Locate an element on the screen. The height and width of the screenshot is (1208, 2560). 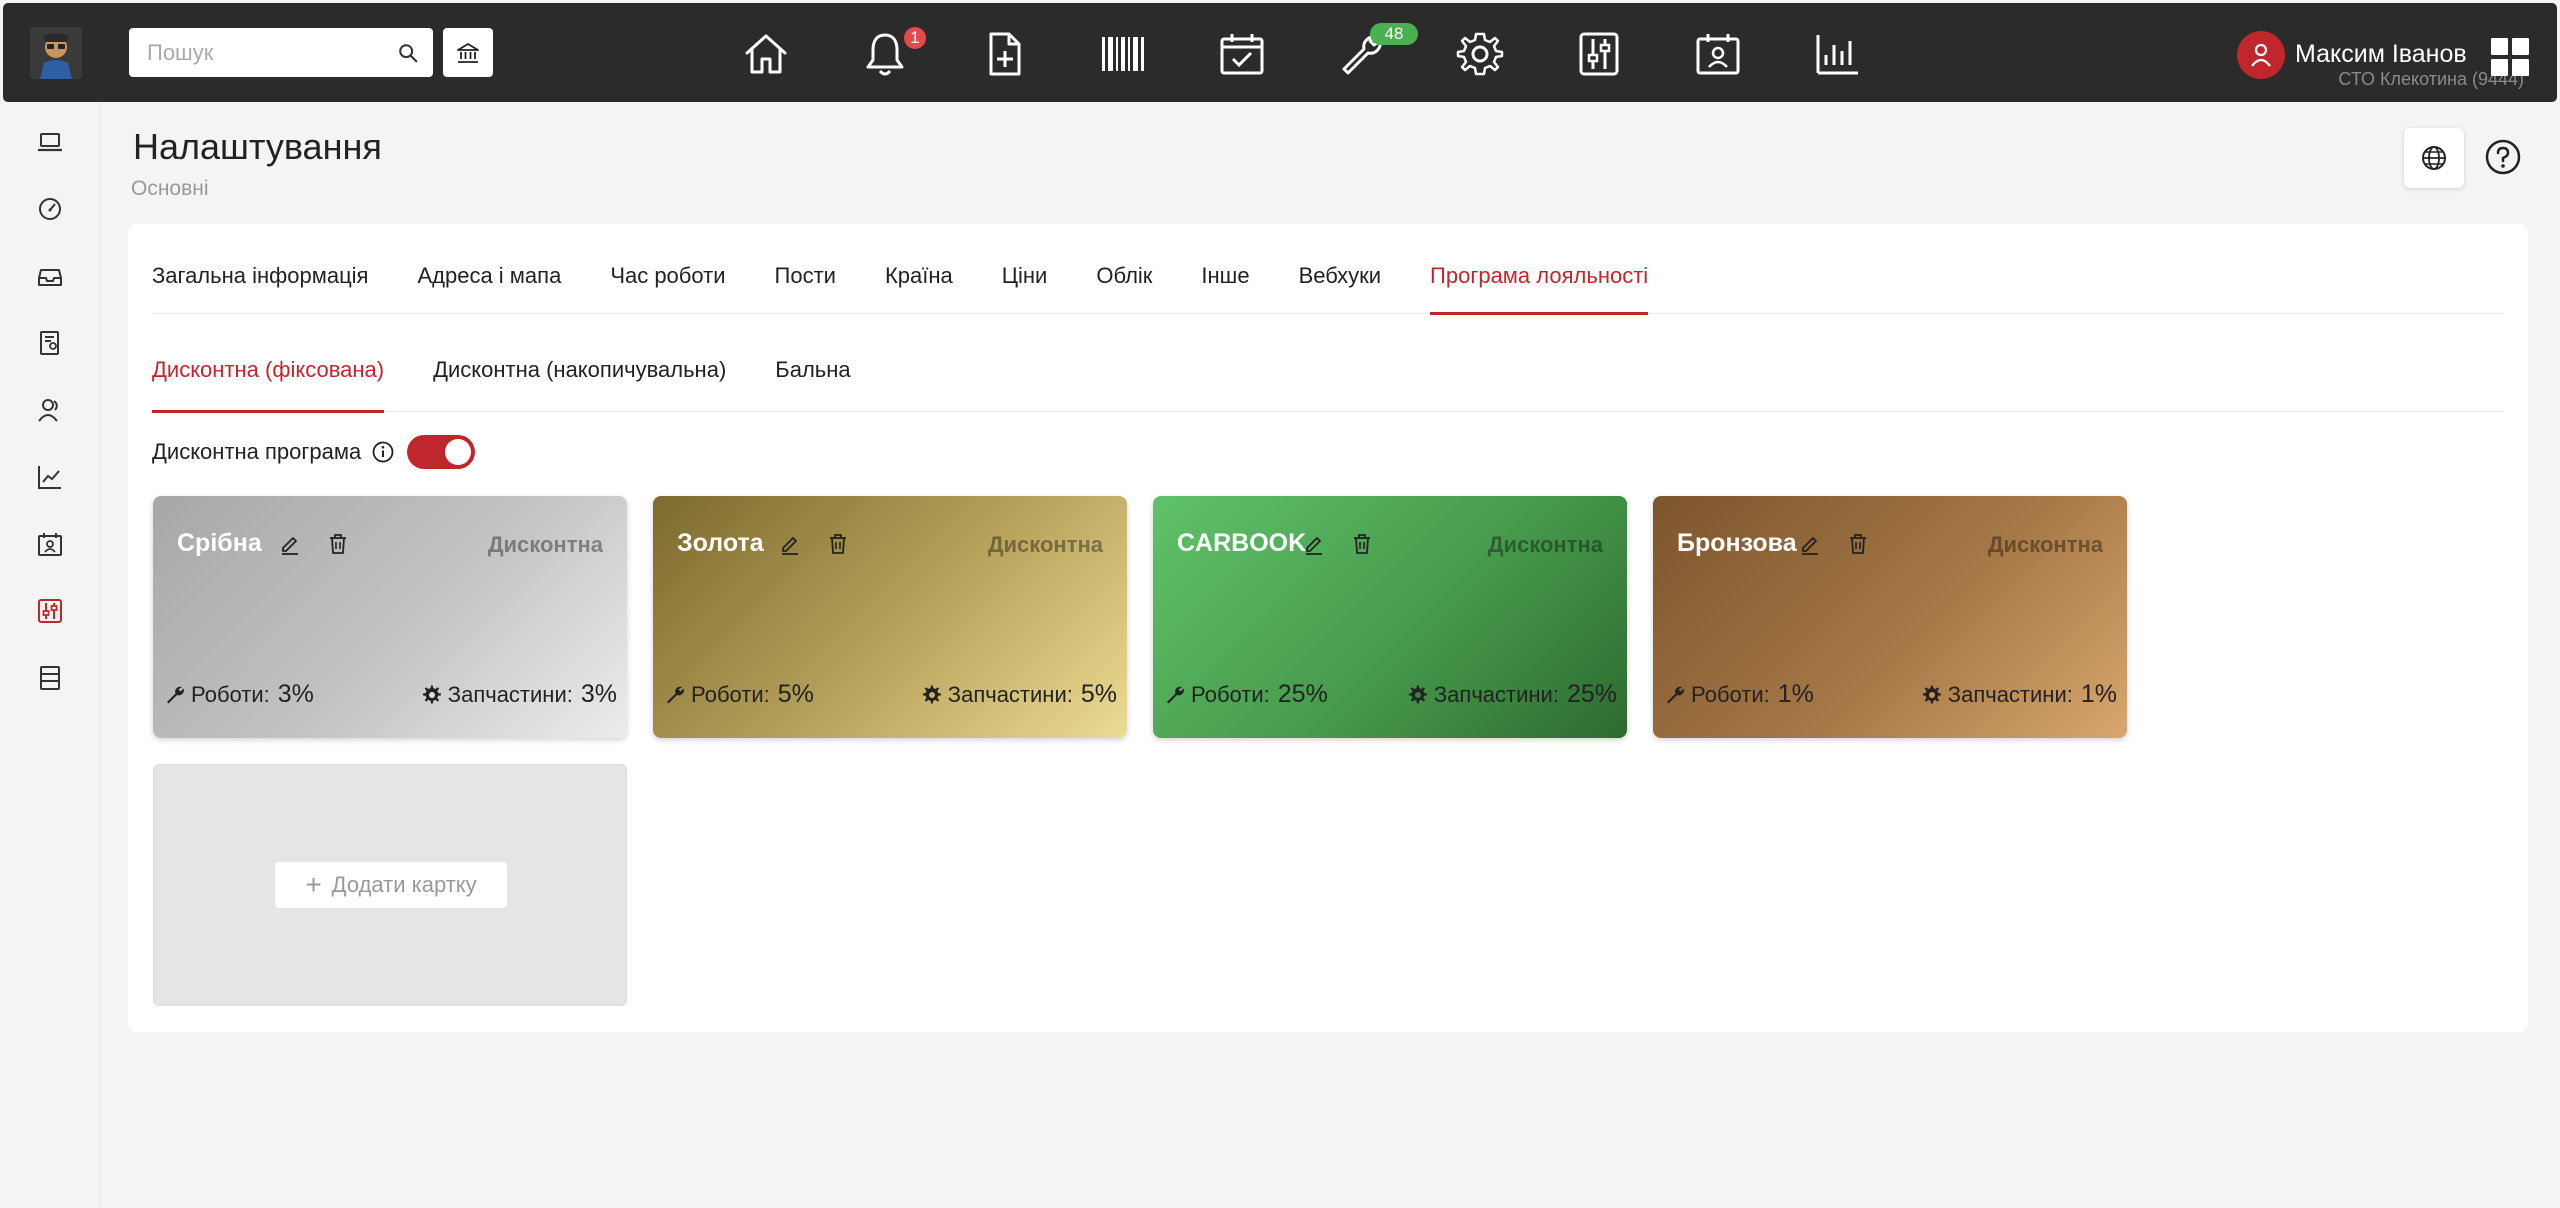
tab-prices: Ціни is located at coordinates (1025, 287).